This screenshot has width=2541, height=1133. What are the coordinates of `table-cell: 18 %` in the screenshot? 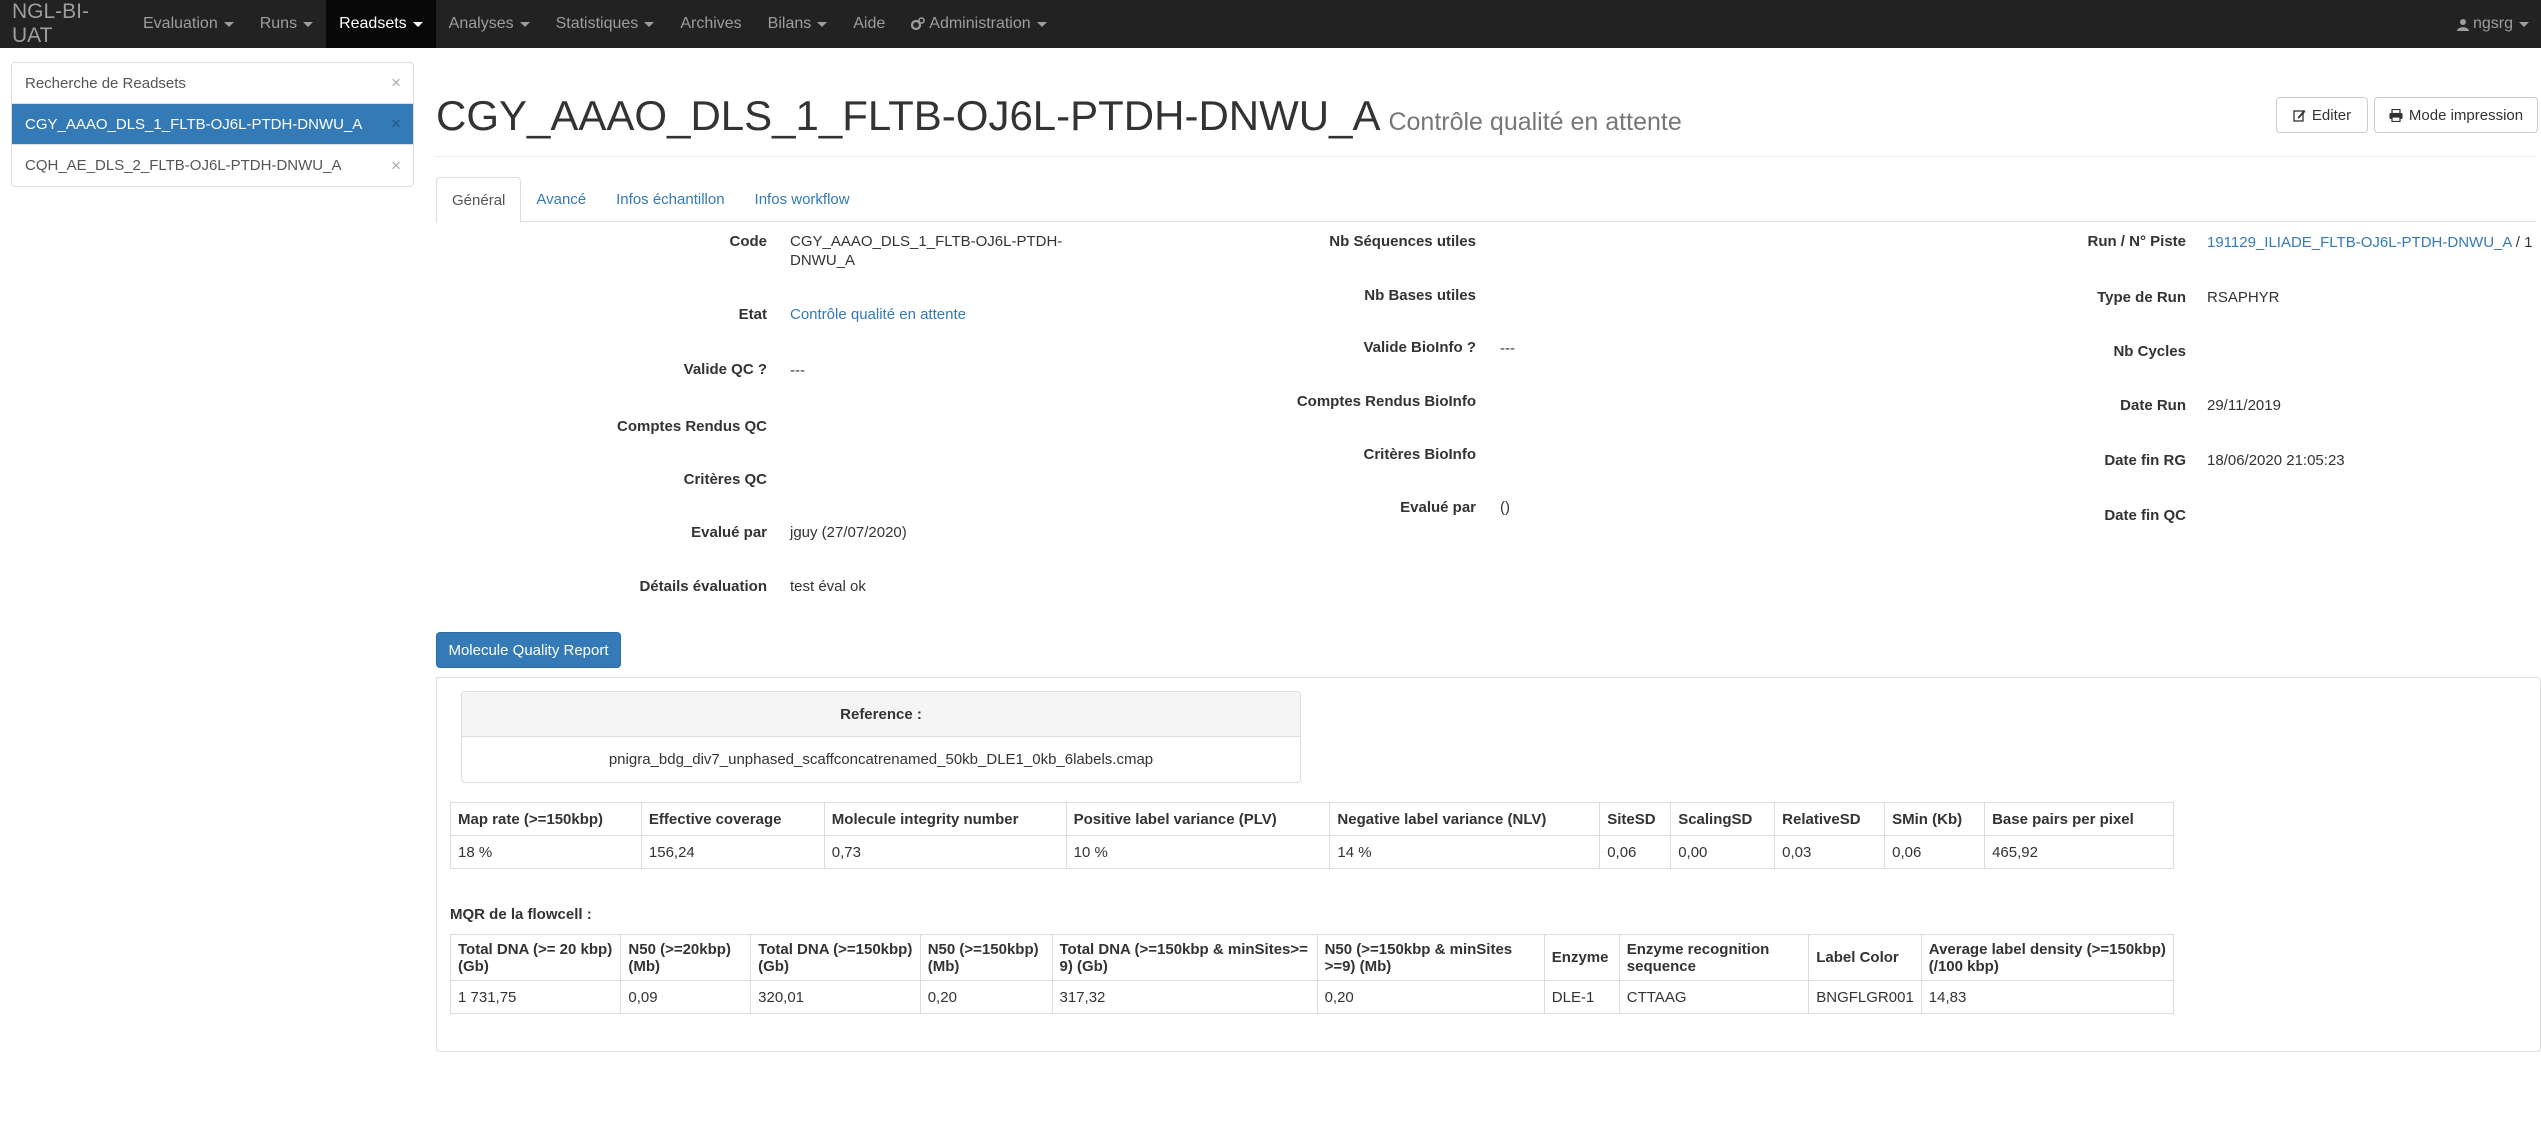 It's located at (546, 852).